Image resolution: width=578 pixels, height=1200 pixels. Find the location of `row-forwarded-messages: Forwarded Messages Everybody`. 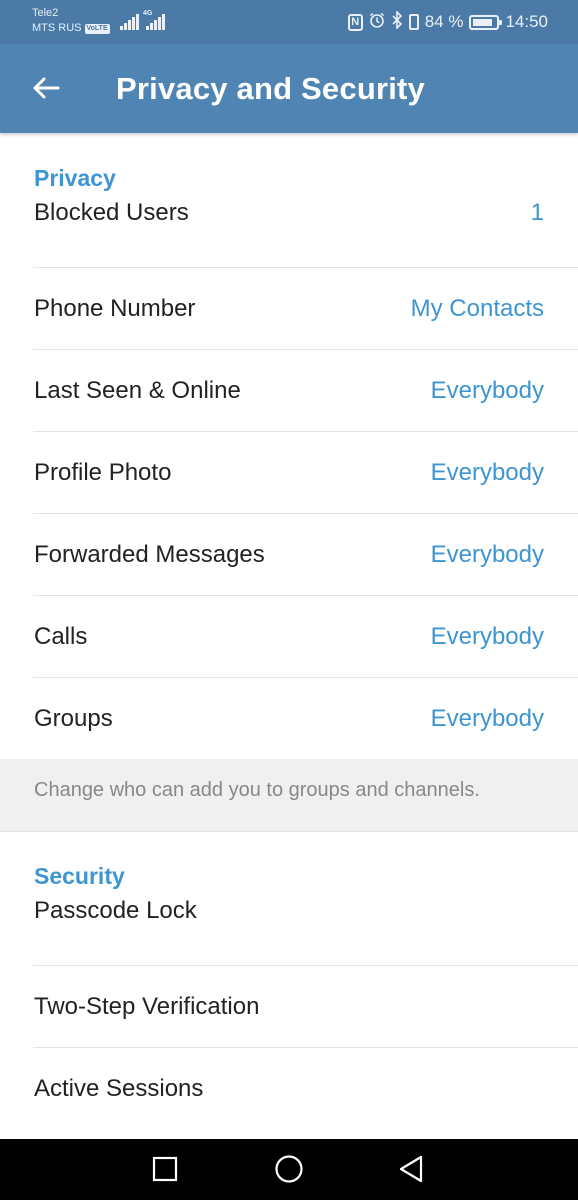

row-forwarded-messages: Forwarded Messages Everybody is located at coordinates (289, 554).